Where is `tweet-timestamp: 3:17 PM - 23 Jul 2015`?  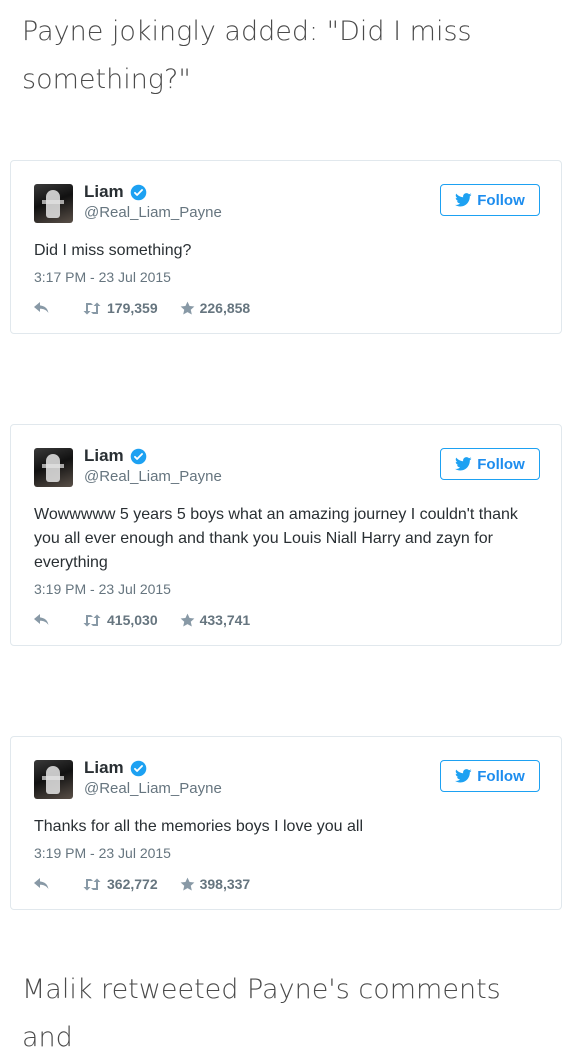 tweet-timestamp: 3:17 PM - 23 Jul 2015 is located at coordinates (102, 277).